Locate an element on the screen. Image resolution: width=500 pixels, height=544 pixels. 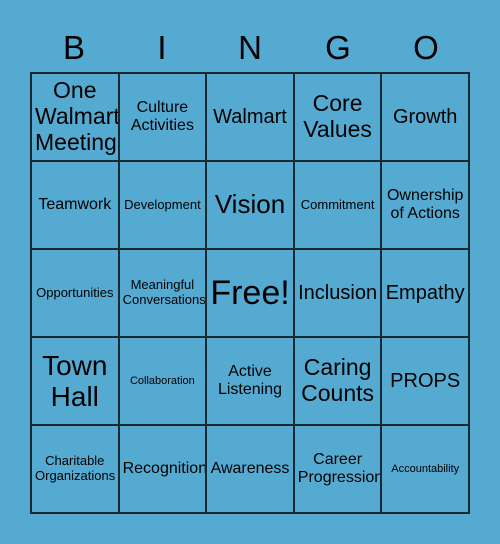
bingo-cell: Accountability is located at coordinates (426, 470).